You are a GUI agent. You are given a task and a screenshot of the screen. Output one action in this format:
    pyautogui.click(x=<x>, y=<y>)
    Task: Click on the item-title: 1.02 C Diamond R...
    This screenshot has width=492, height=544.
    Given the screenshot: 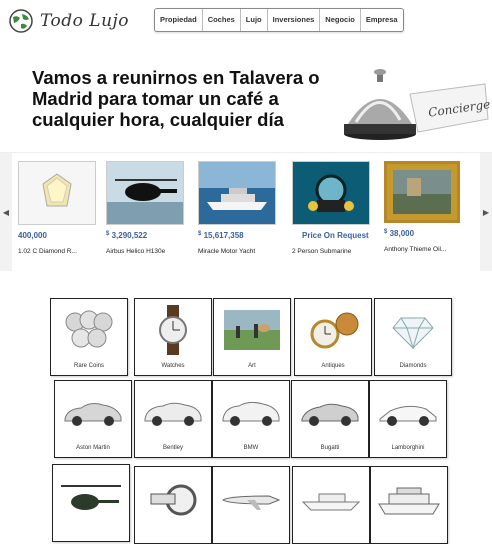 What is the action you would take?
    pyautogui.click(x=47, y=251)
    